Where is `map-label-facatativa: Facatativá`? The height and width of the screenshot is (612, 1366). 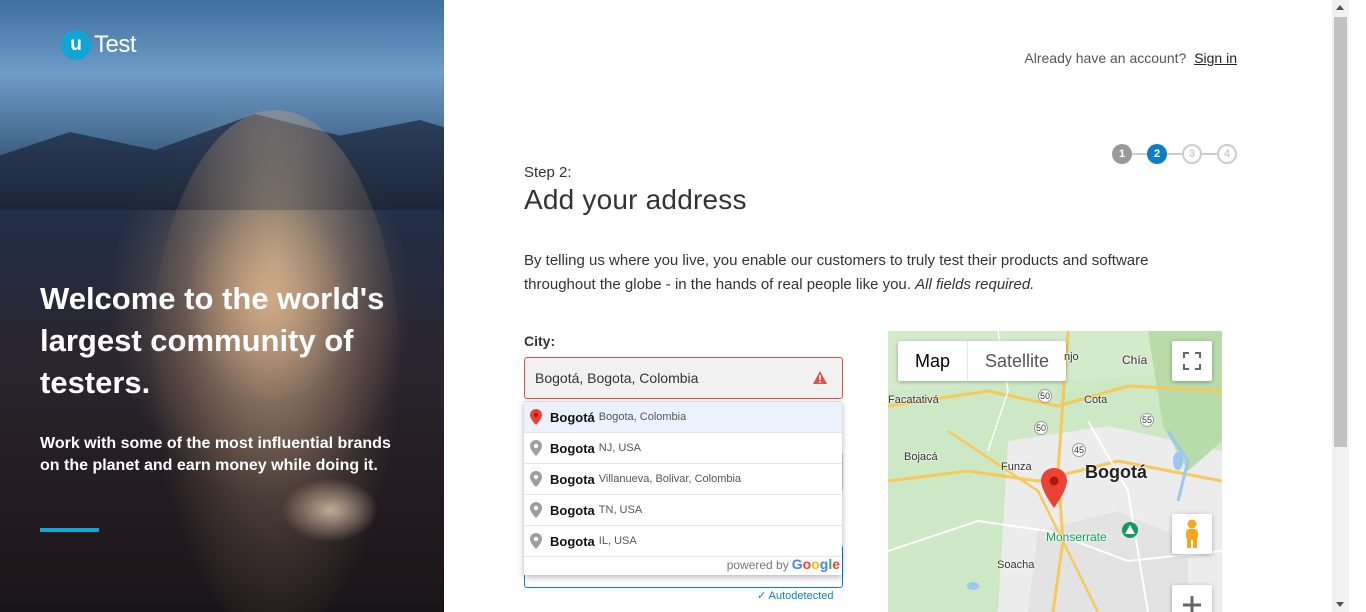
map-label-facatativa: Facatativá is located at coordinates (913, 400).